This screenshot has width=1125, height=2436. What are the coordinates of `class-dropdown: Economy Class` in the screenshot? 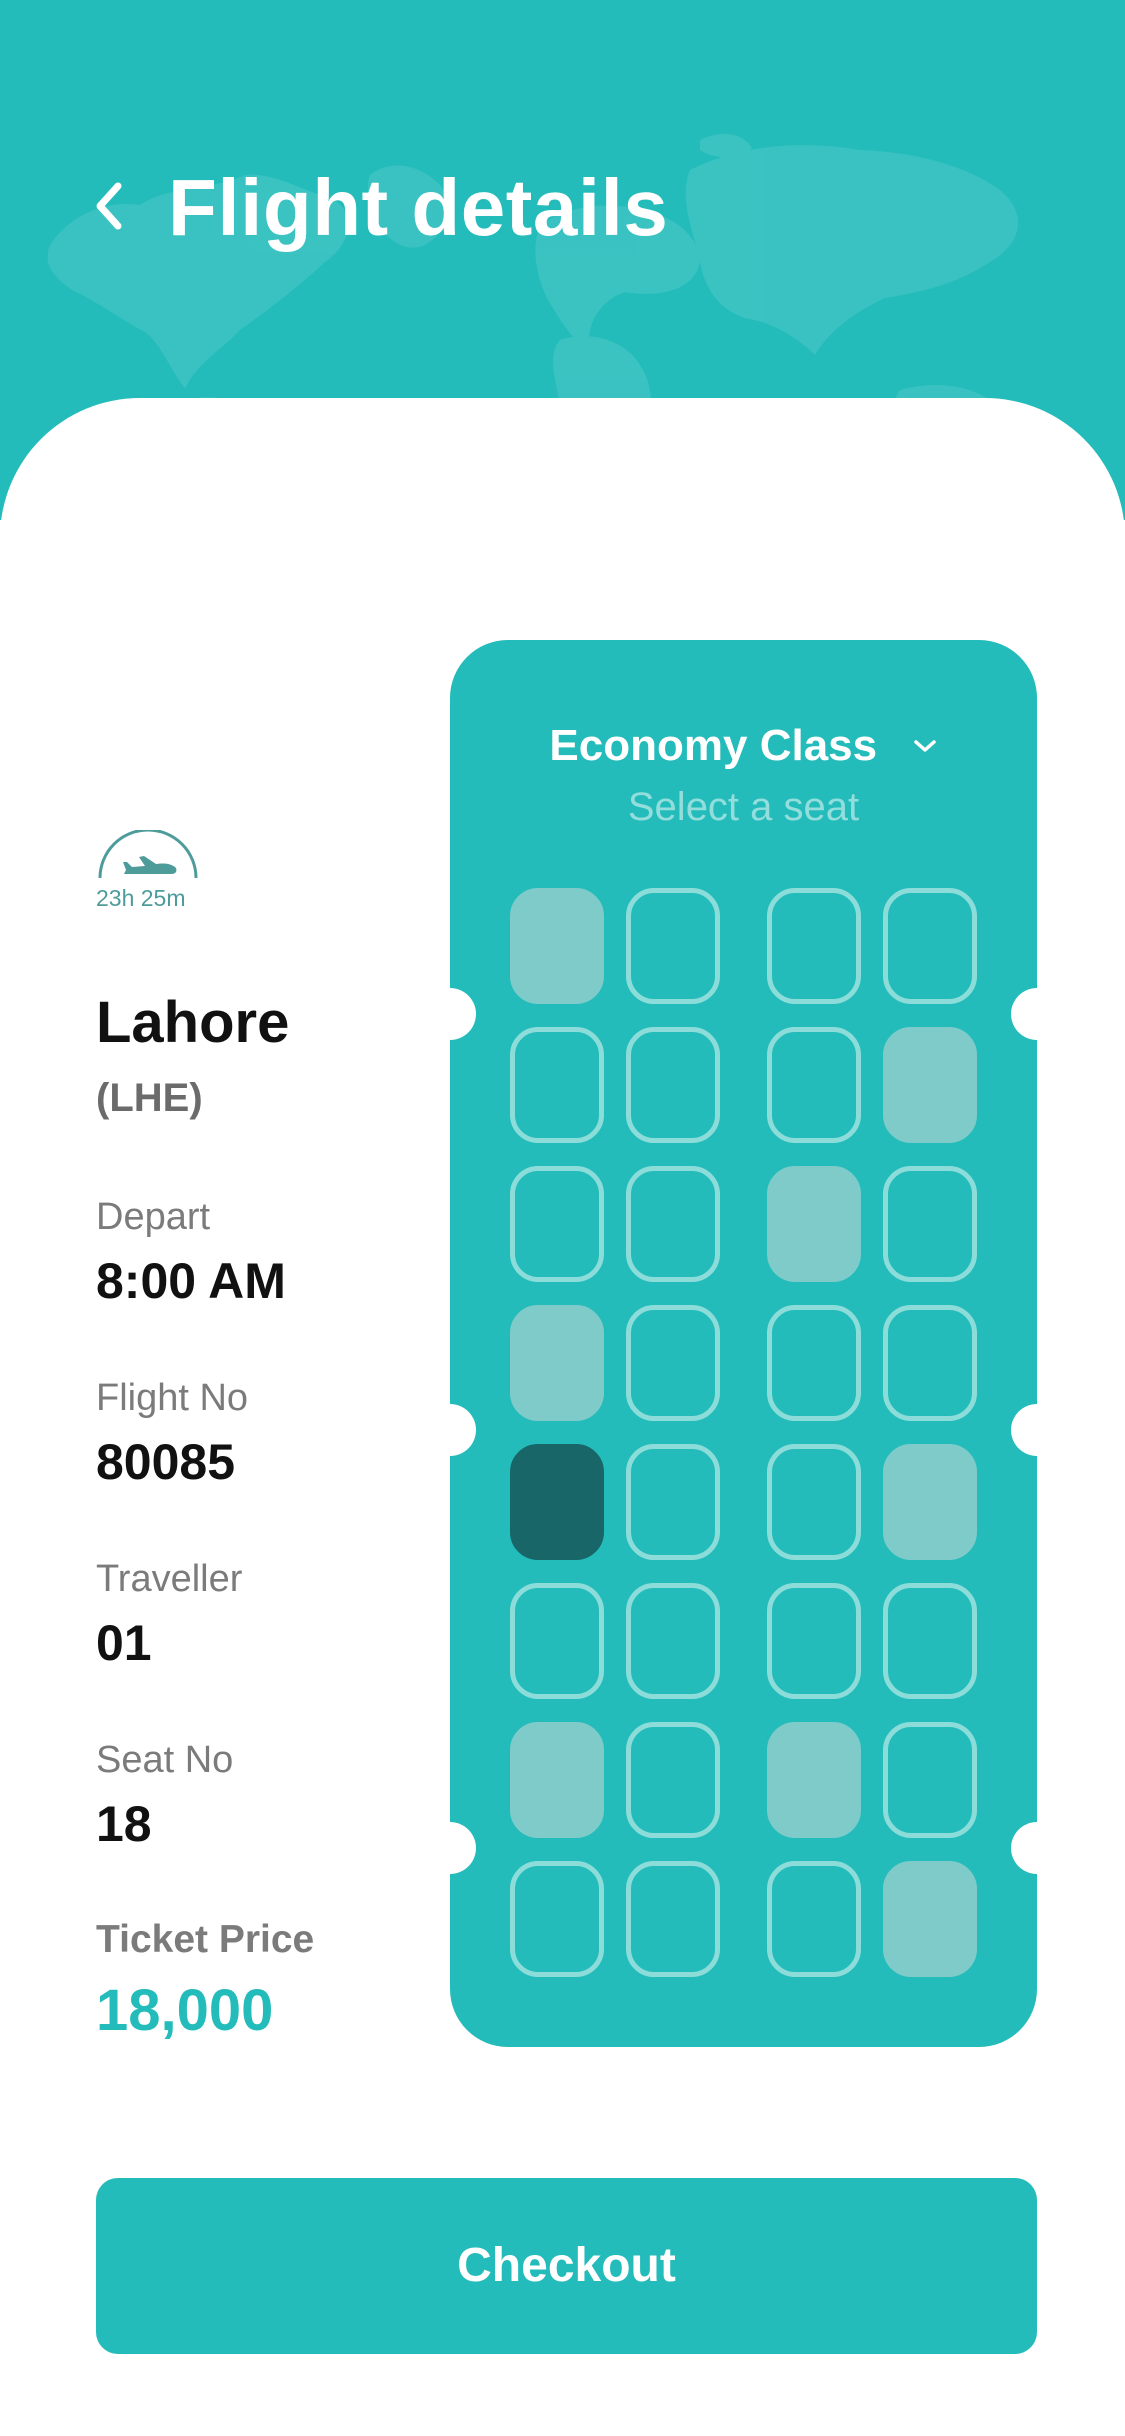 It's located at (743, 746).